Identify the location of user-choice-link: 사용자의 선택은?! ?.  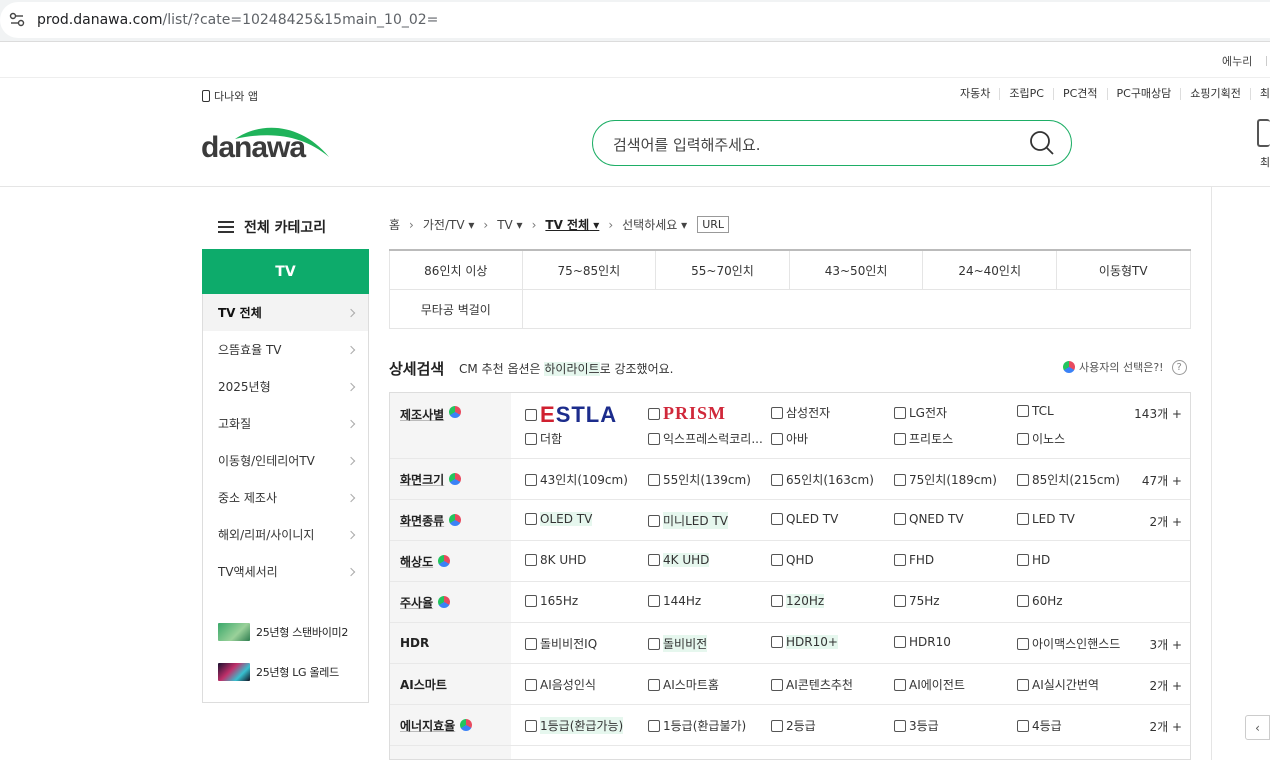
(1125, 367).